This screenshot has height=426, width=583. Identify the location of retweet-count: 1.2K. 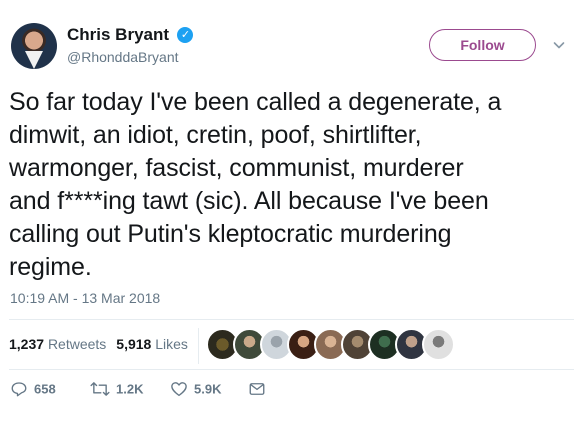
(130, 389).